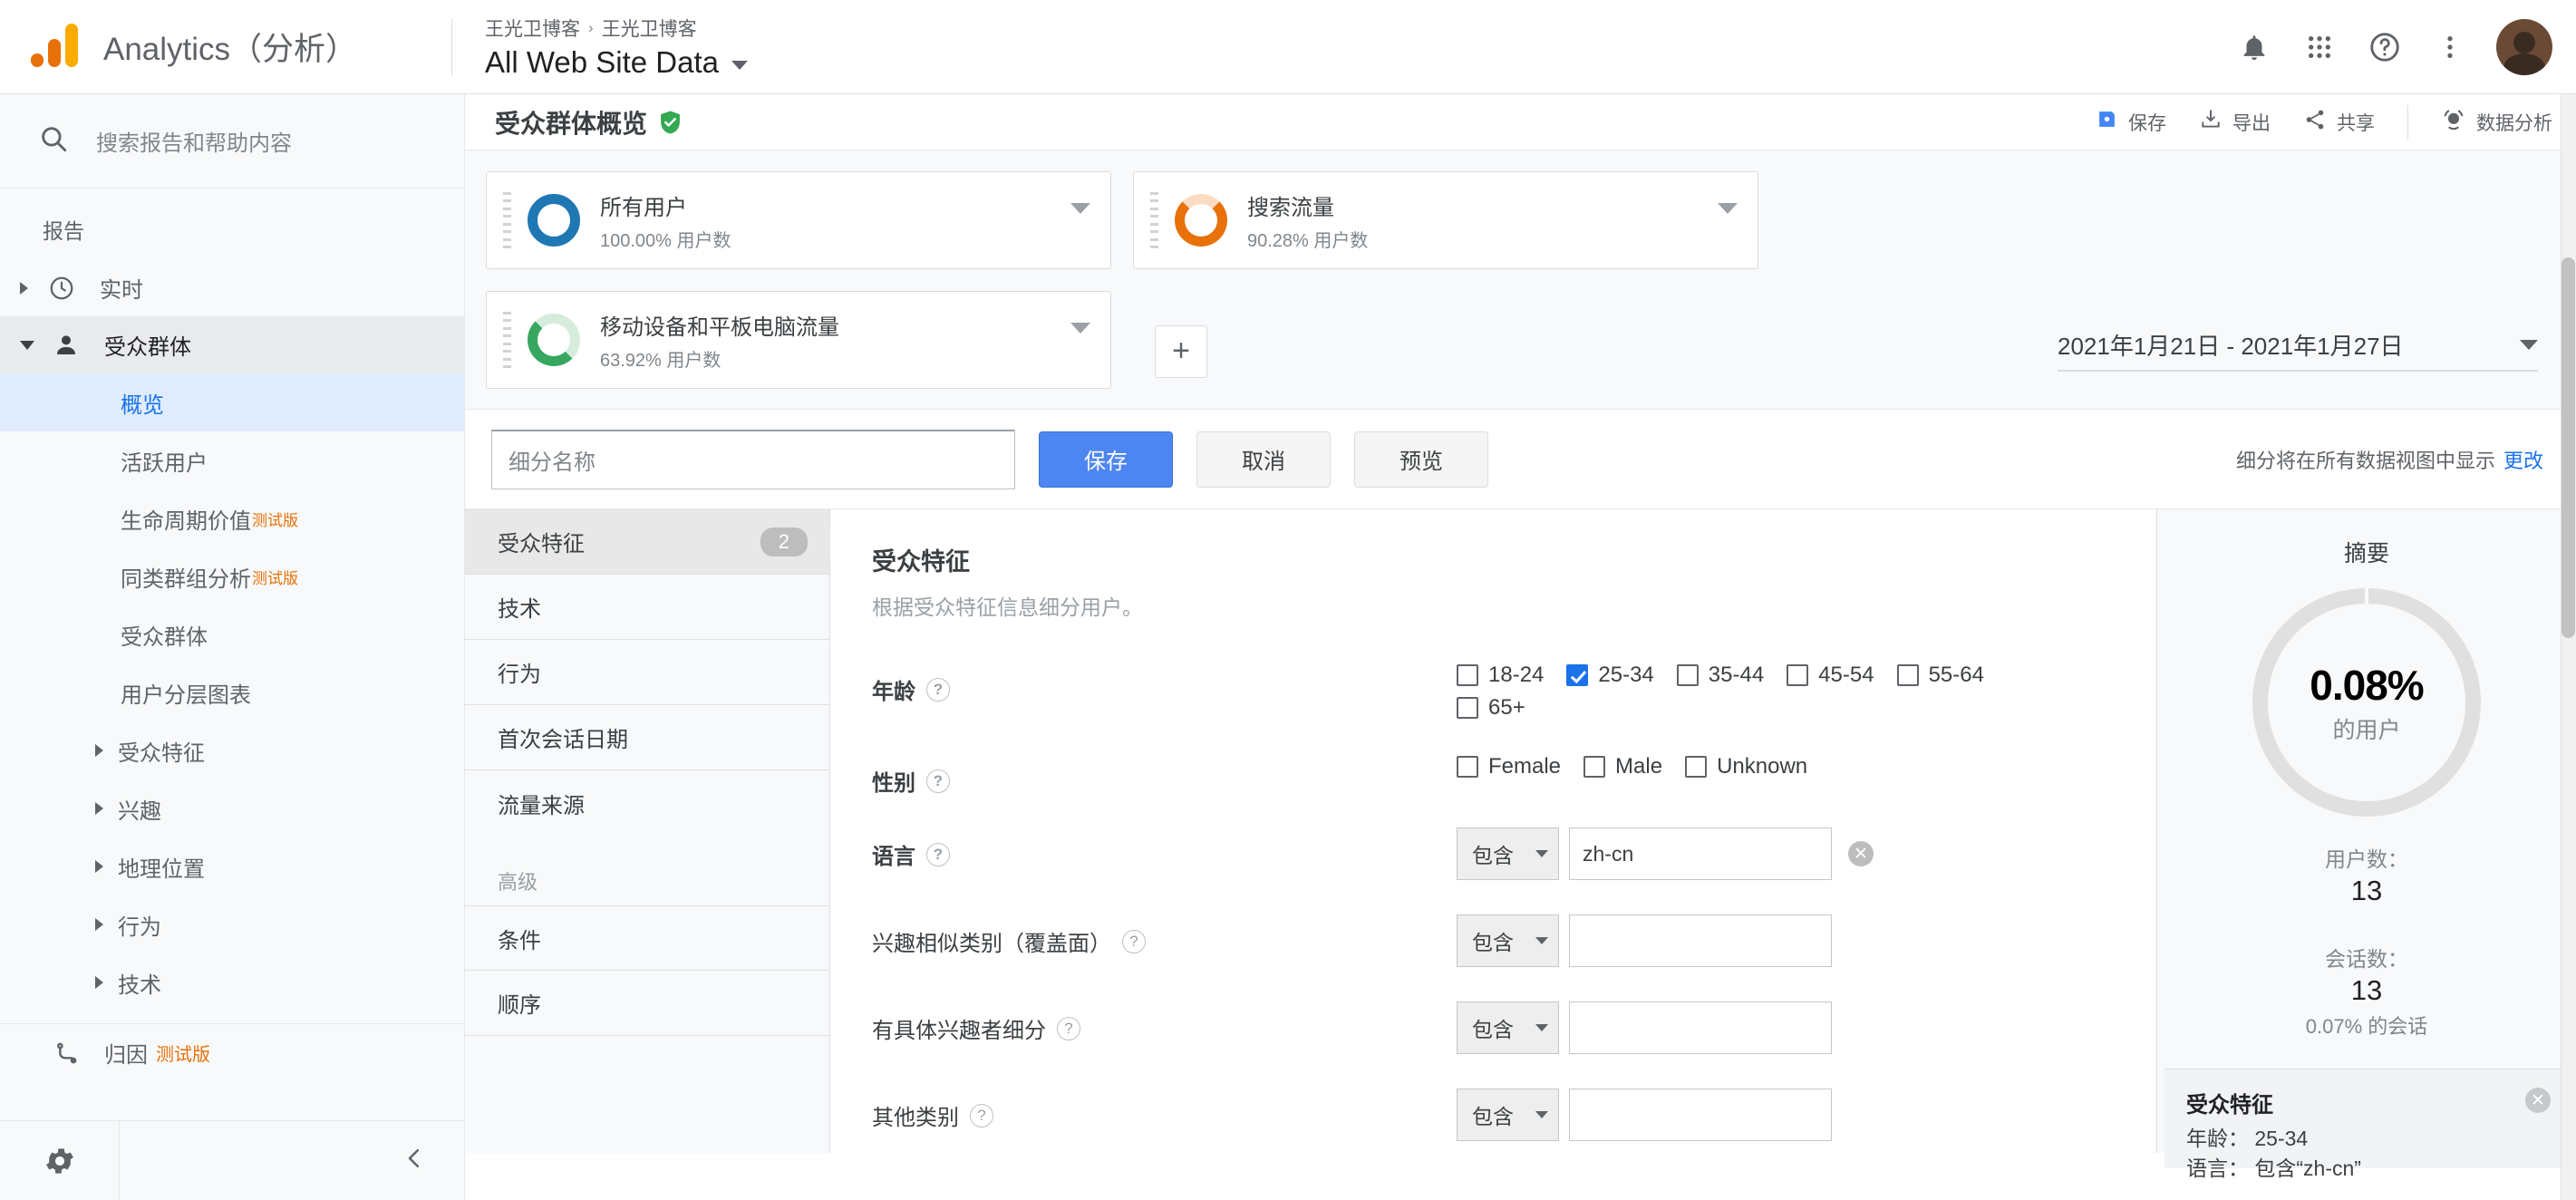 This screenshot has width=2576, height=1200. What do you see at coordinates (194, 141) in the screenshot?
I see `search-input: 搜索报告和帮助内容` at bounding box center [194, 141].